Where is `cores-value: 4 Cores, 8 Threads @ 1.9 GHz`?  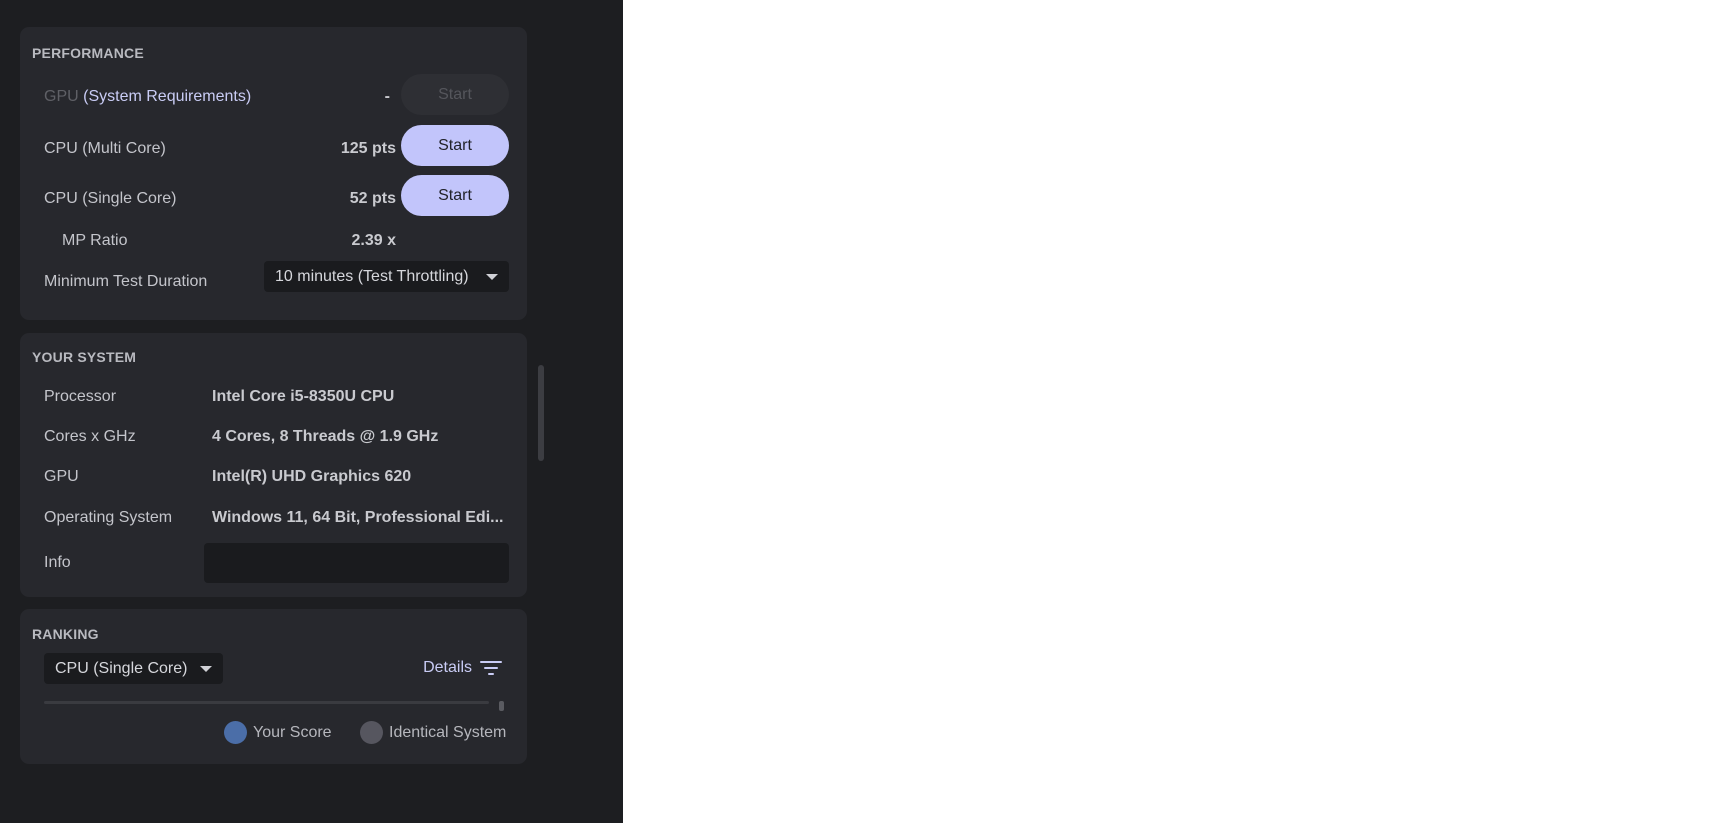
cores-value: 4 Cores, 8 Threads @ 1.9 GHz is located at coordinates (325, 436).